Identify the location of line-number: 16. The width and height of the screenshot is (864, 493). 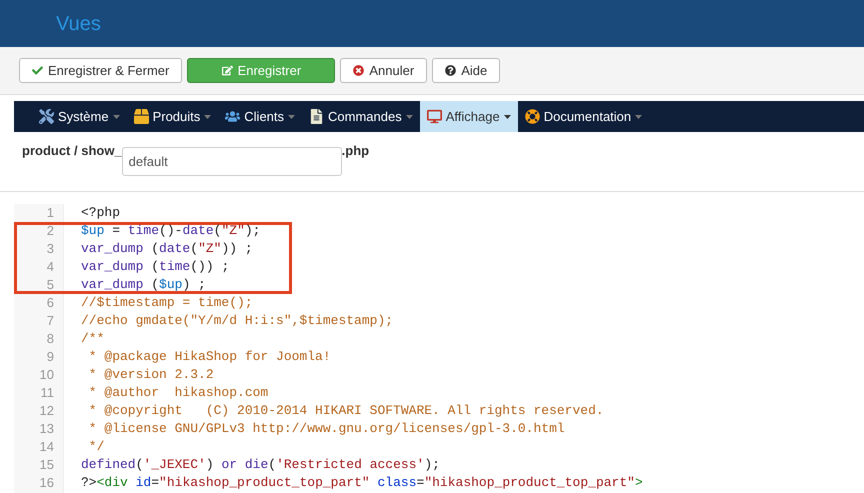
(46, 483).